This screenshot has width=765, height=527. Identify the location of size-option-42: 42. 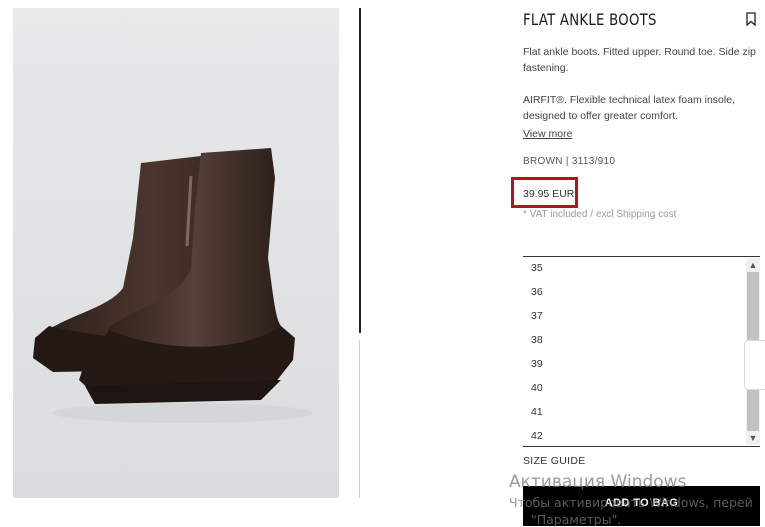
(537, 436).